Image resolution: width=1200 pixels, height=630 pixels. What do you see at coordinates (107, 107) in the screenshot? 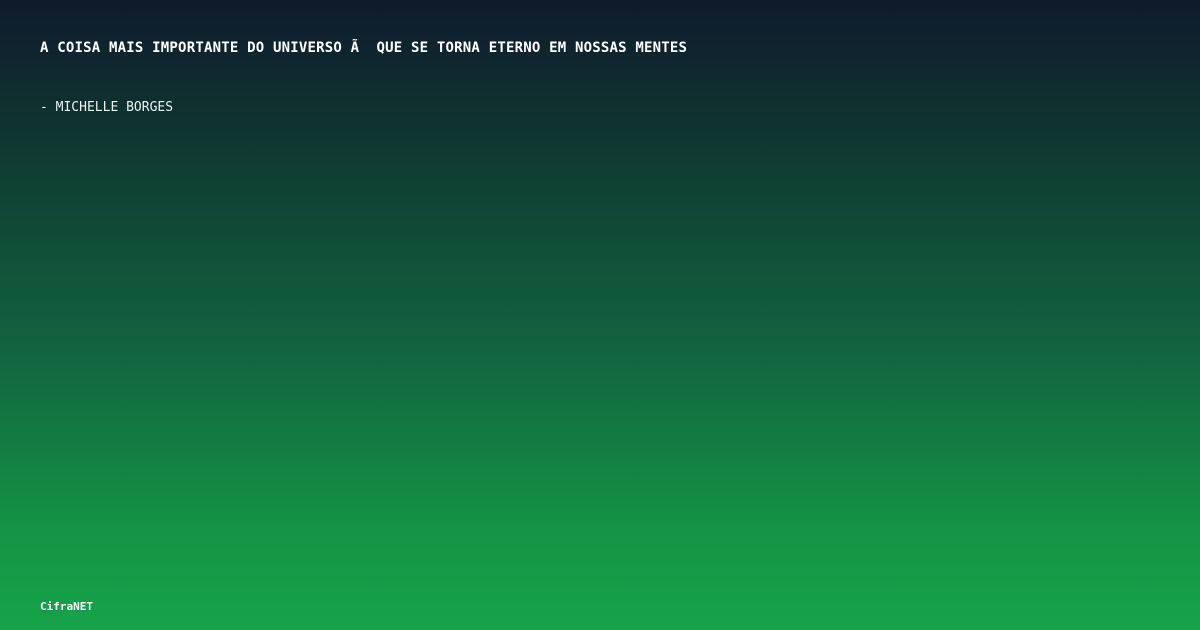
I see `quote-author: - MICHELLE BORGES` at bounding box center [107, 107].